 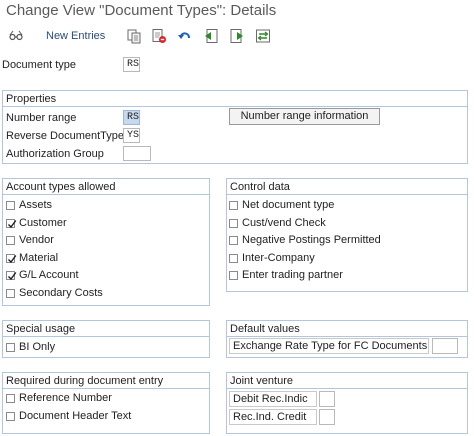 I want to click on toolbar: New Entries, so click(x=237, y=36).